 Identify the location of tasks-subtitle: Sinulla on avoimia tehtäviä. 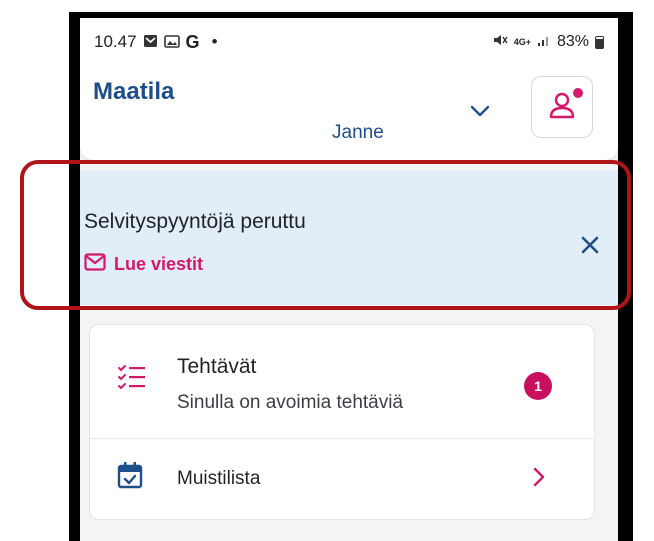
(290, 402).